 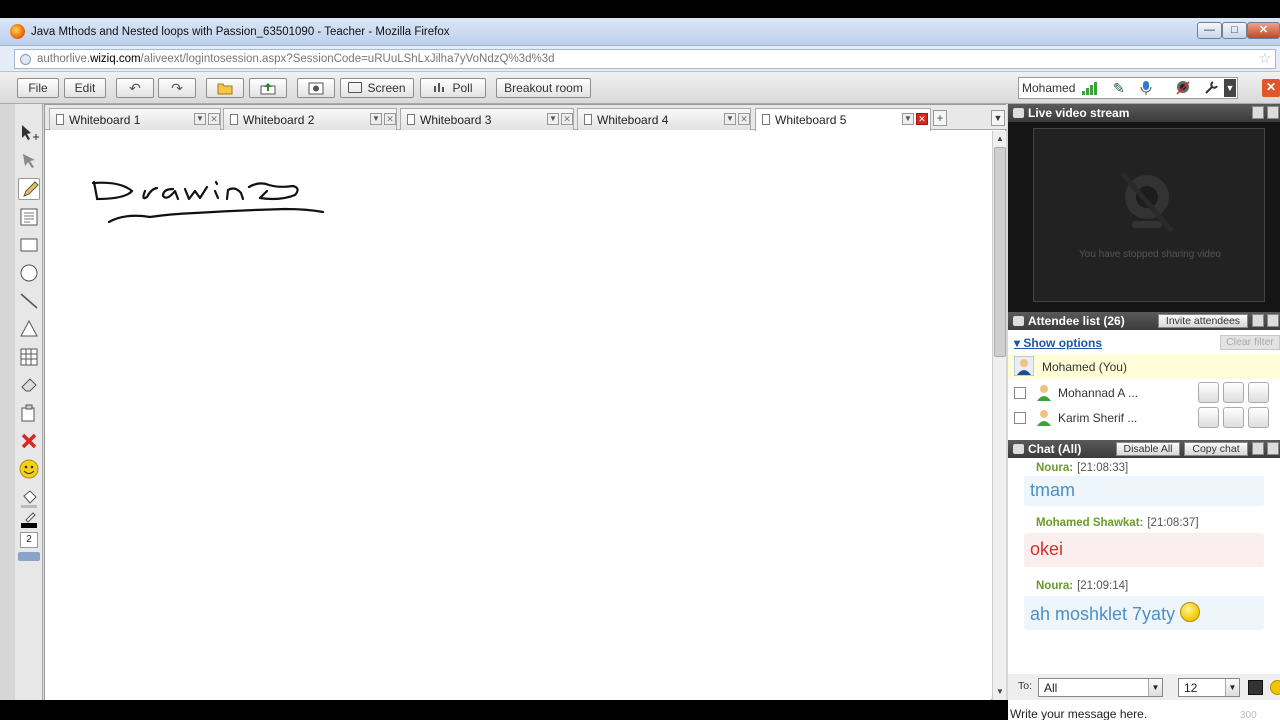 What do you see at coordinates (1216, 449) in the screenshot?
I see `copy-chat-button: Copy chat` at bounding box center [1216, 449].